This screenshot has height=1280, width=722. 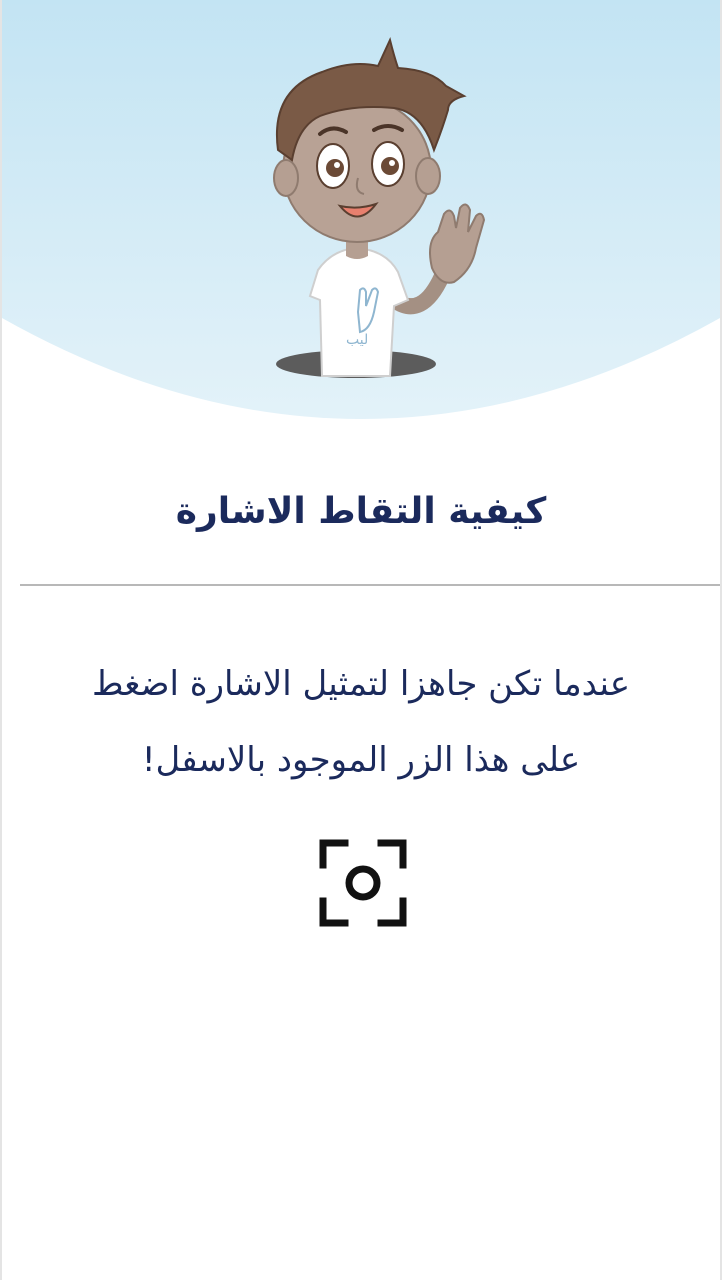 I want to click on instruction-line-1: عندما تكن جاهزا لتمثيل الاشارة اضغط, so click(x=361, y=684).